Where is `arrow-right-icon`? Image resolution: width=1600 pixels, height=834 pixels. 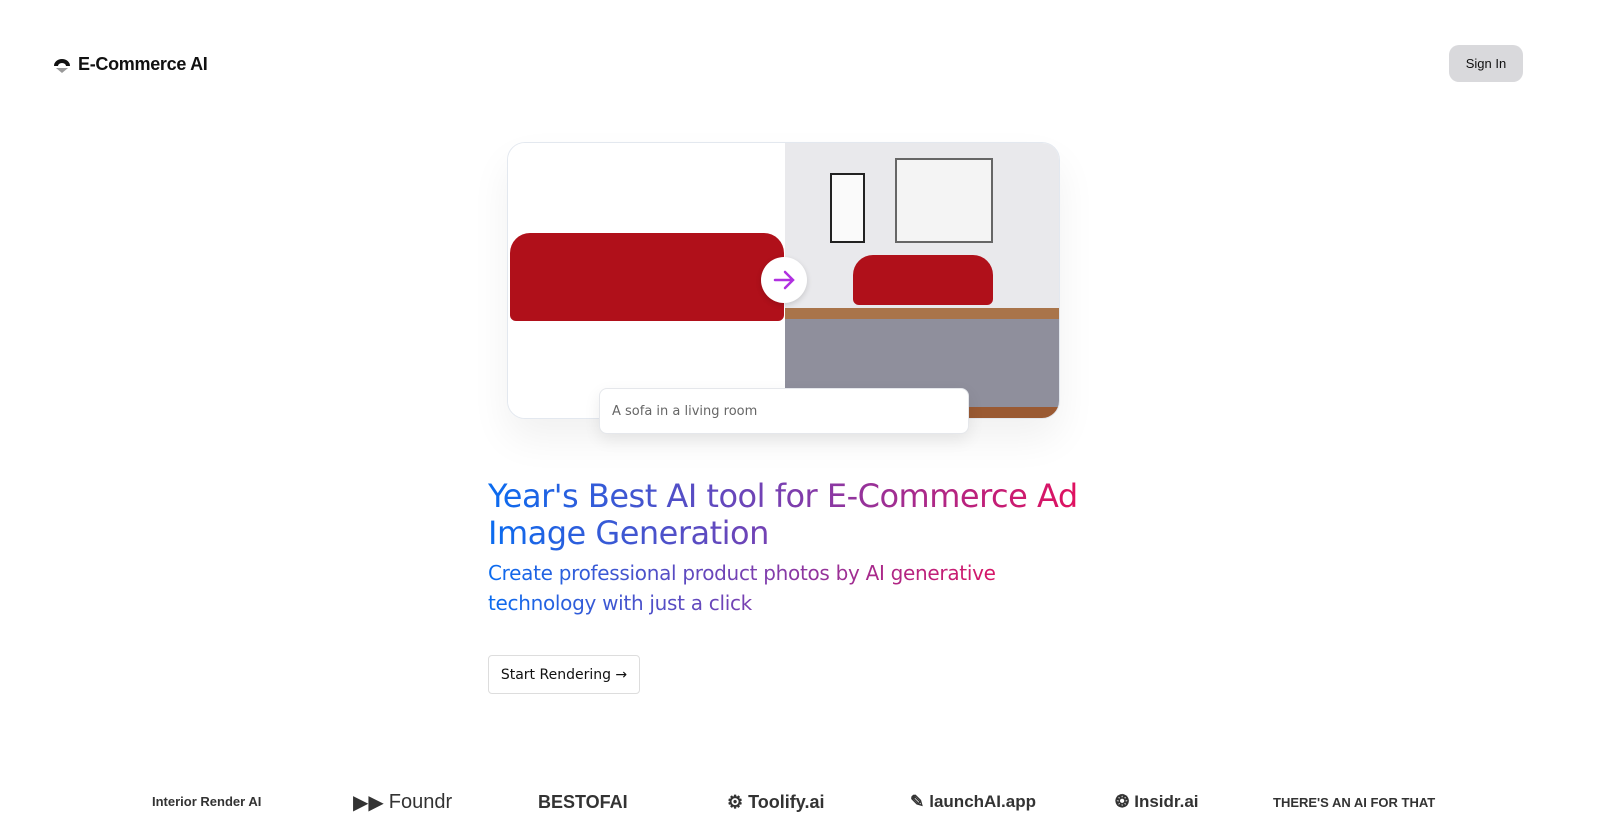 arrow-right-icon is located at coordinates (784, 280).